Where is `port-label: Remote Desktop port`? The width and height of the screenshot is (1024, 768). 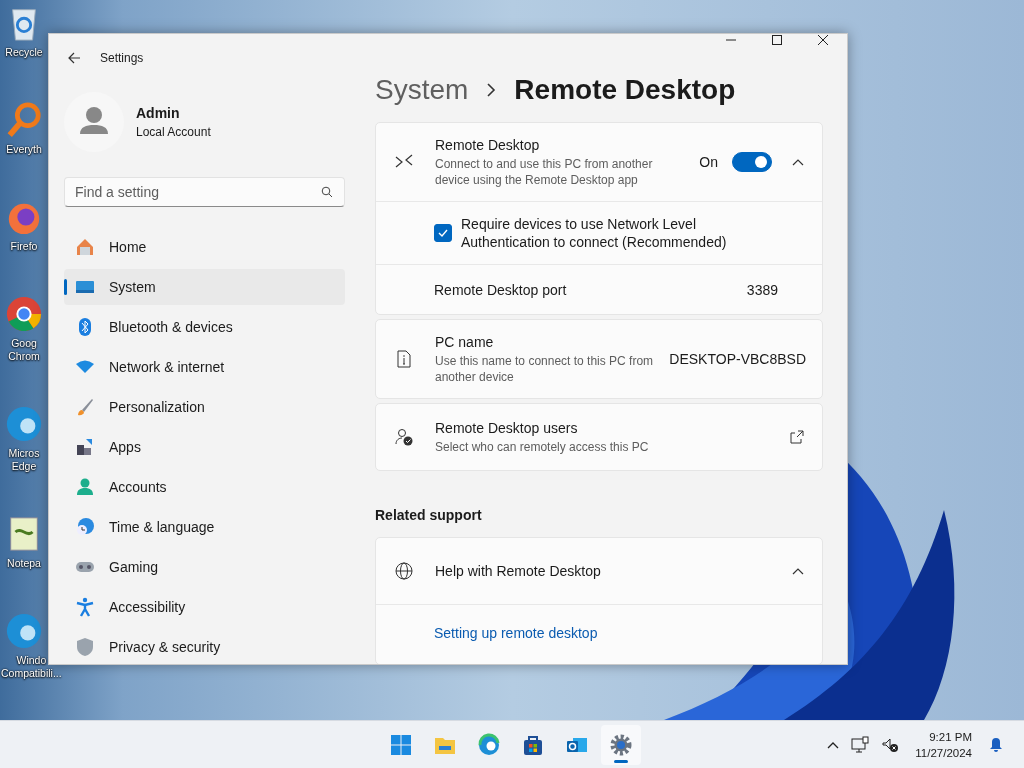
port-label: Remote Desktop port is located at coordinates (501, 289).